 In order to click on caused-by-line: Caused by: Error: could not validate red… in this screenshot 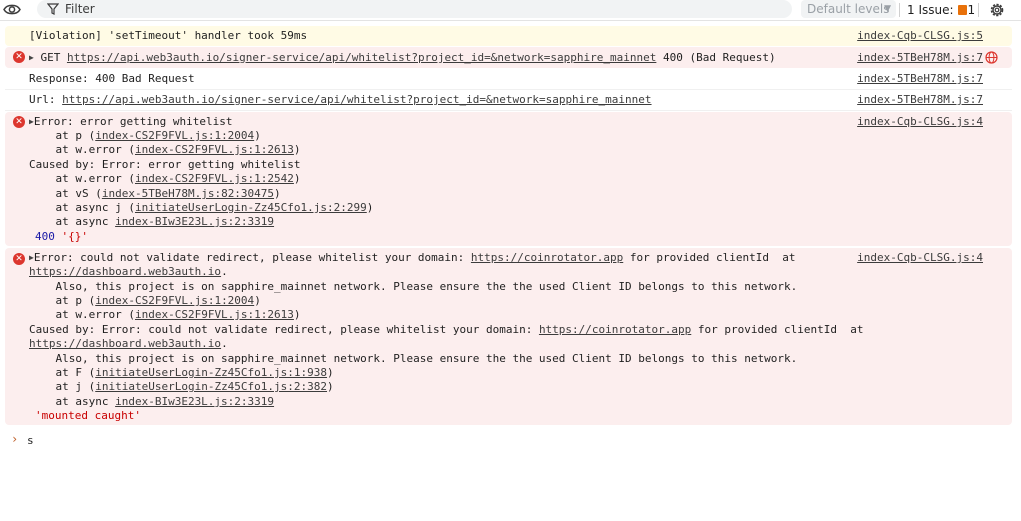, I will do `click(446, 330)`.